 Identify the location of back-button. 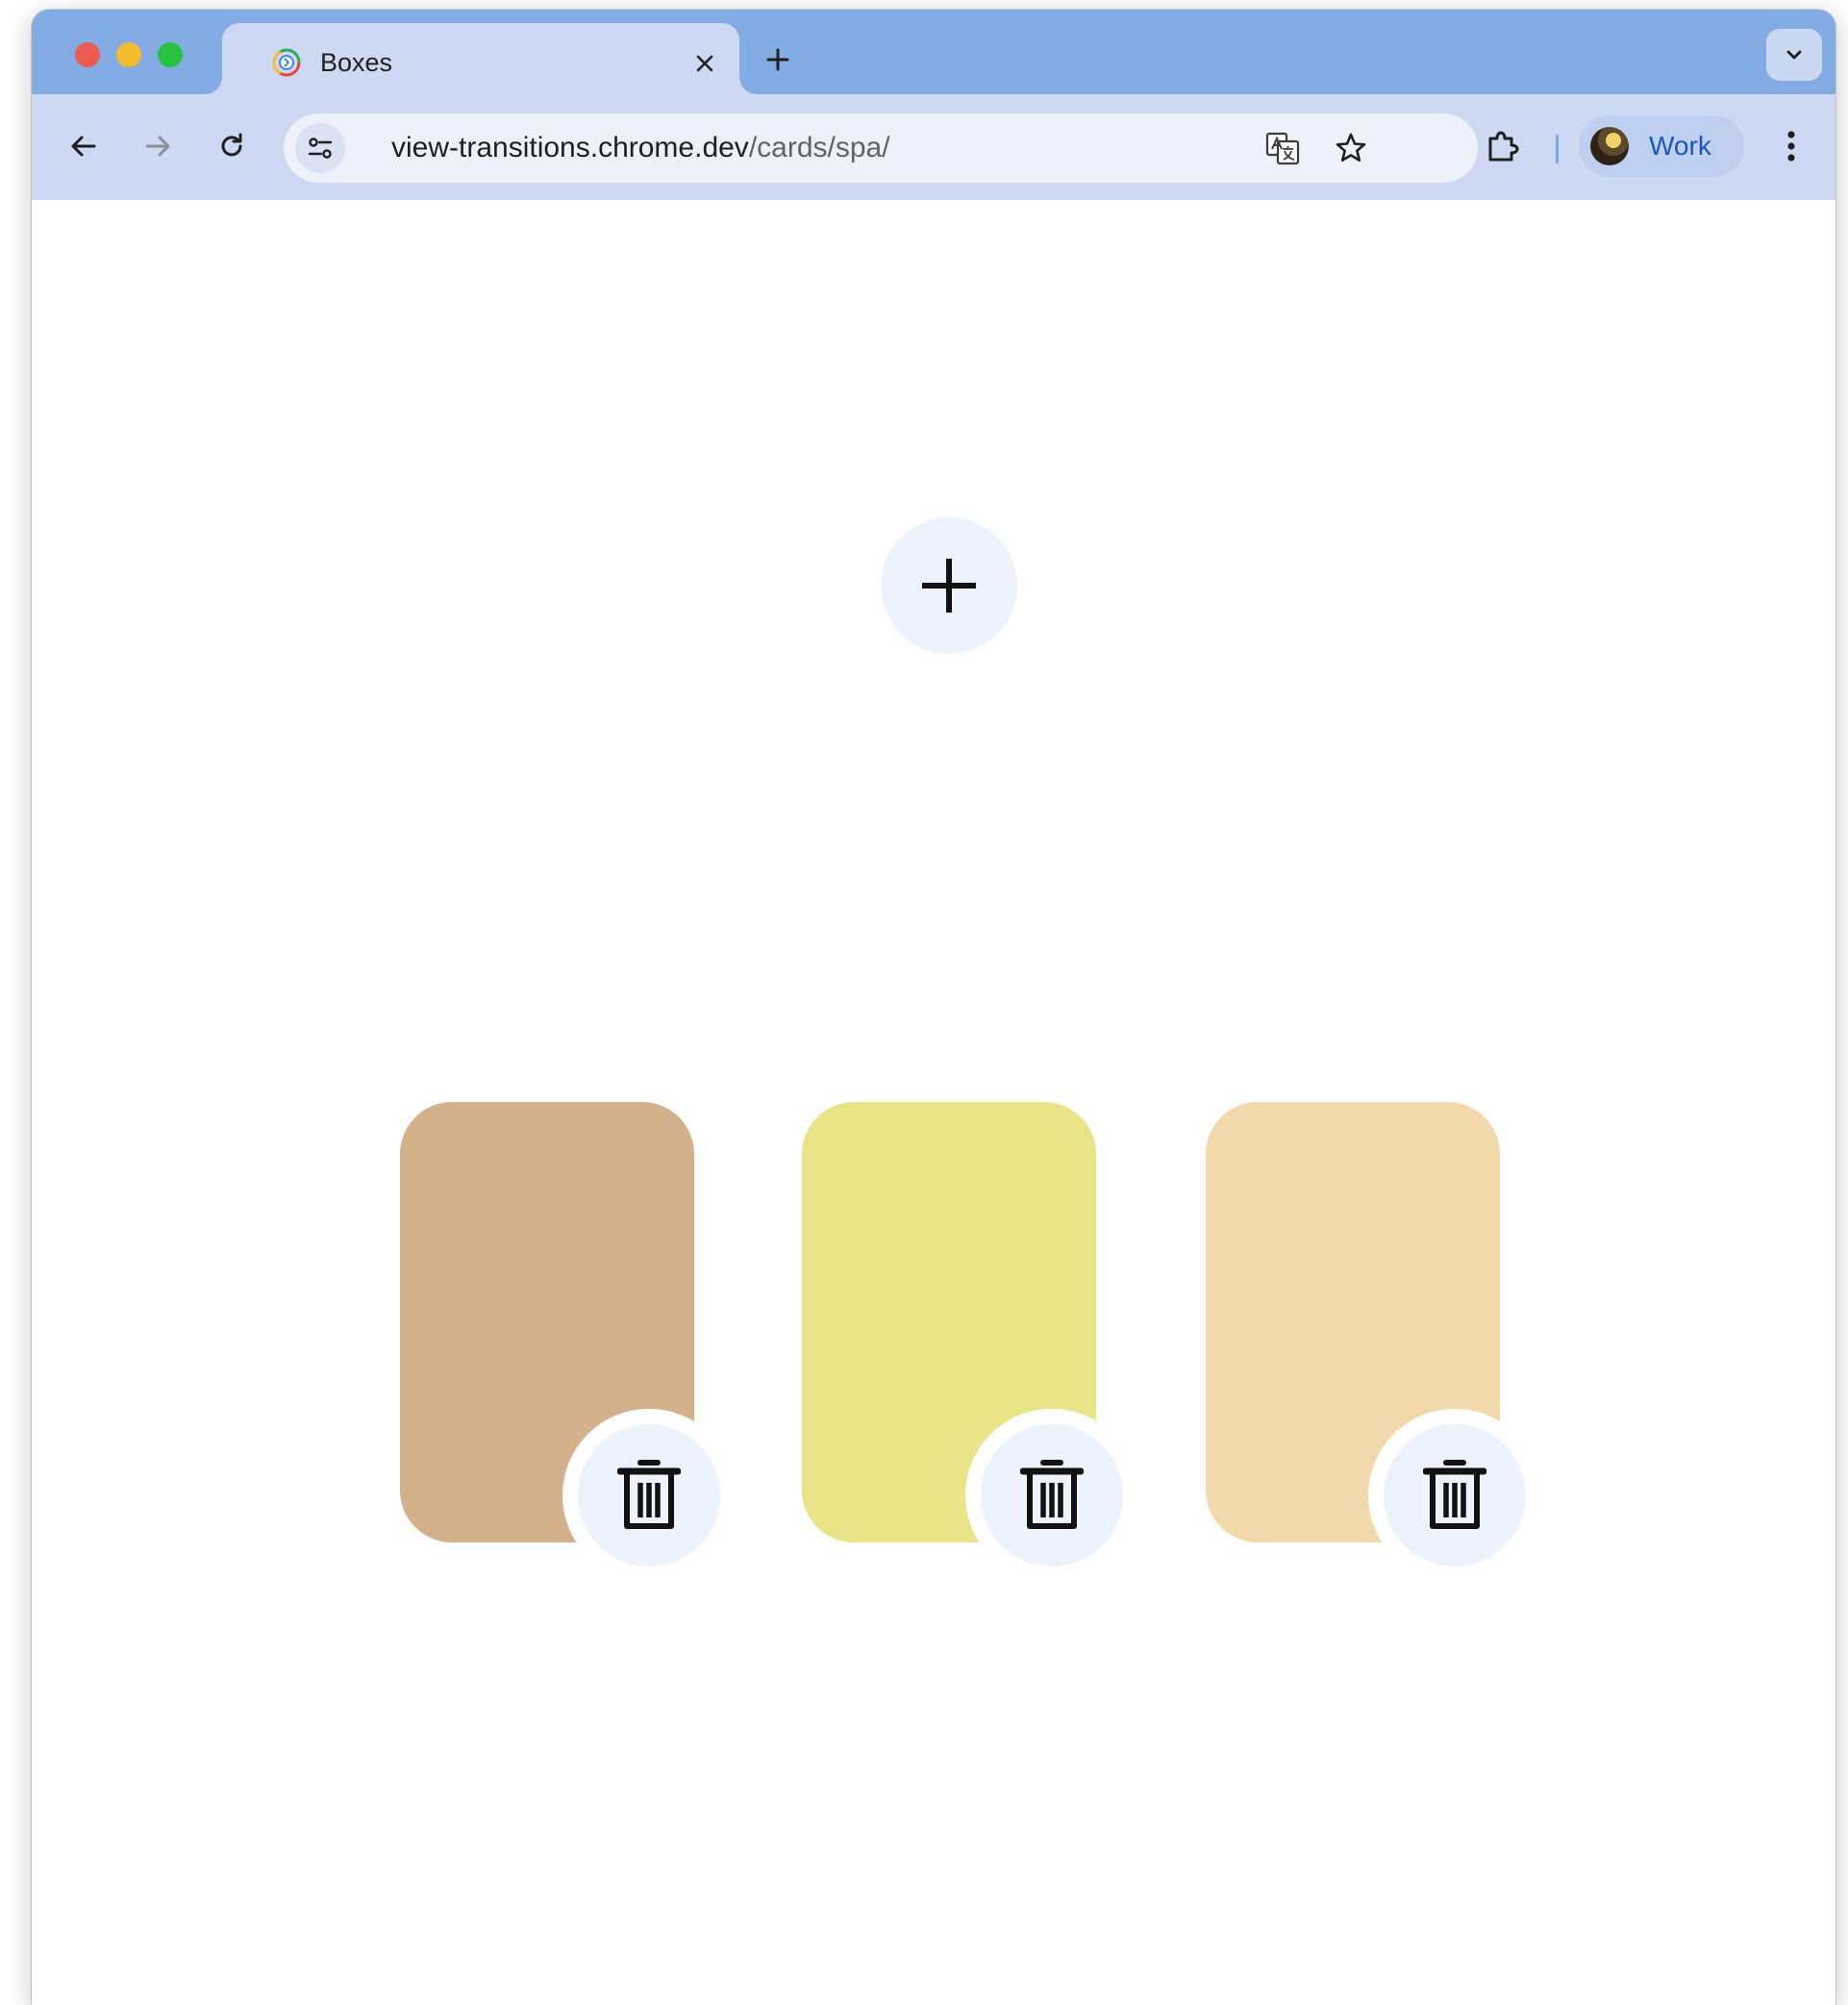
(84, 146).